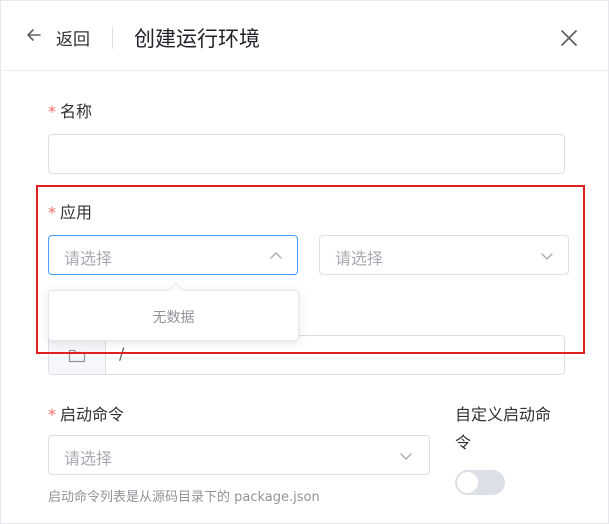 The height and width of the screenshot is (524, 609). What do you see at coordinates (88, 458) in the screenshot?
I see `start-command-placeholder: 请选择` at bounding box center [88, 458].